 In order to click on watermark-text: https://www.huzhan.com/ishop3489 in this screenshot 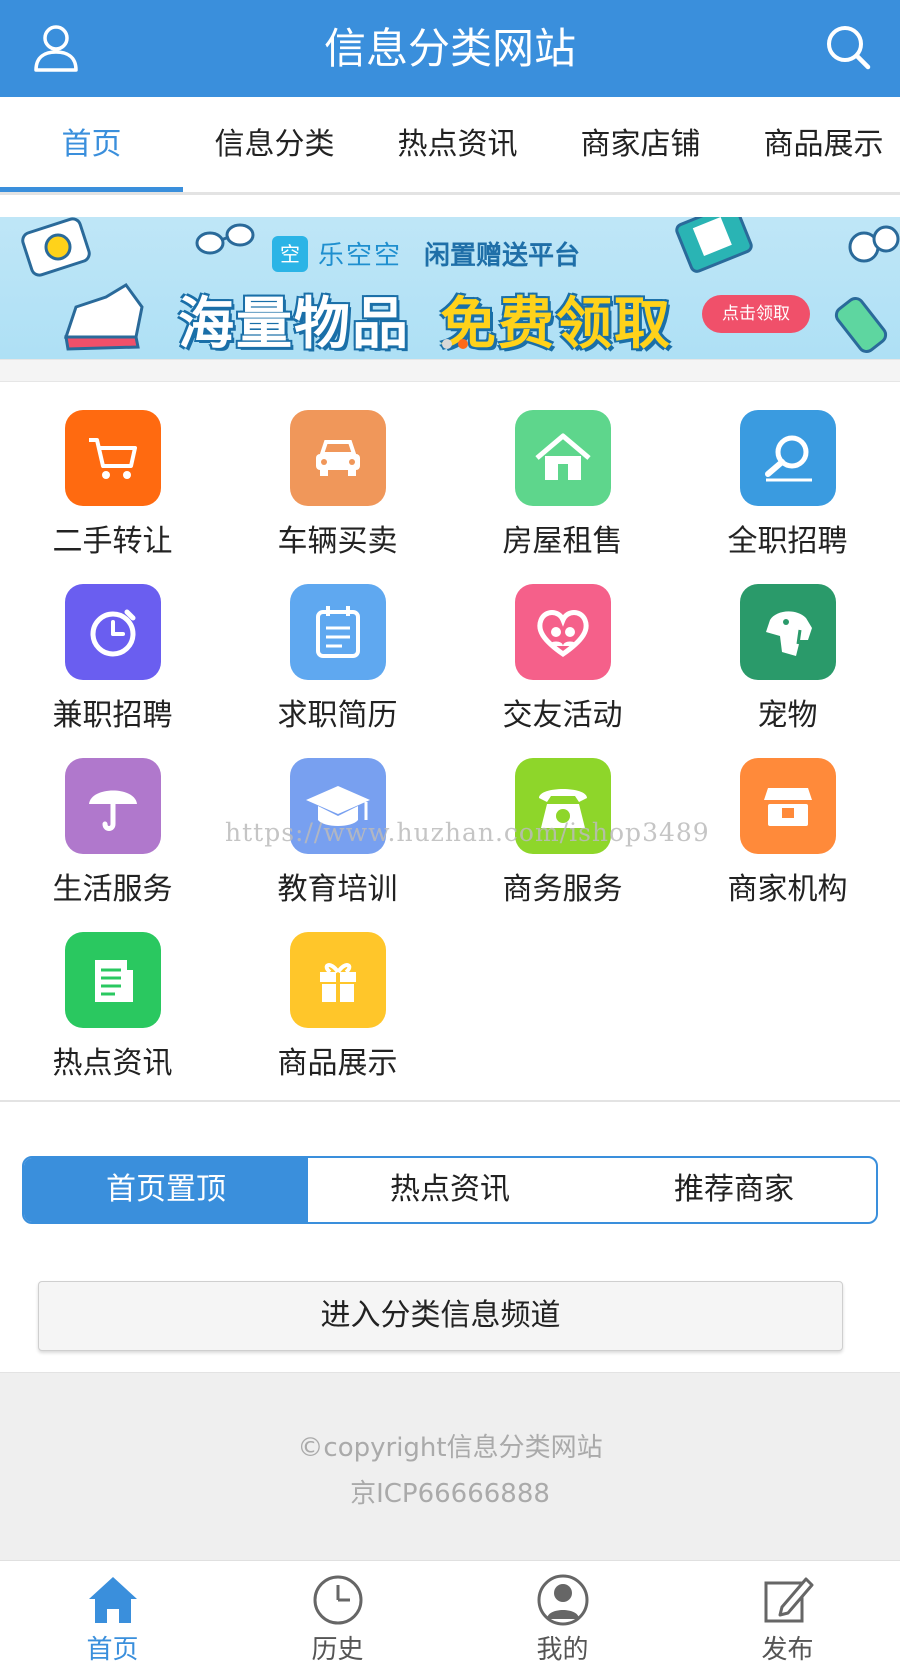, I will do `click(467, 832)`.